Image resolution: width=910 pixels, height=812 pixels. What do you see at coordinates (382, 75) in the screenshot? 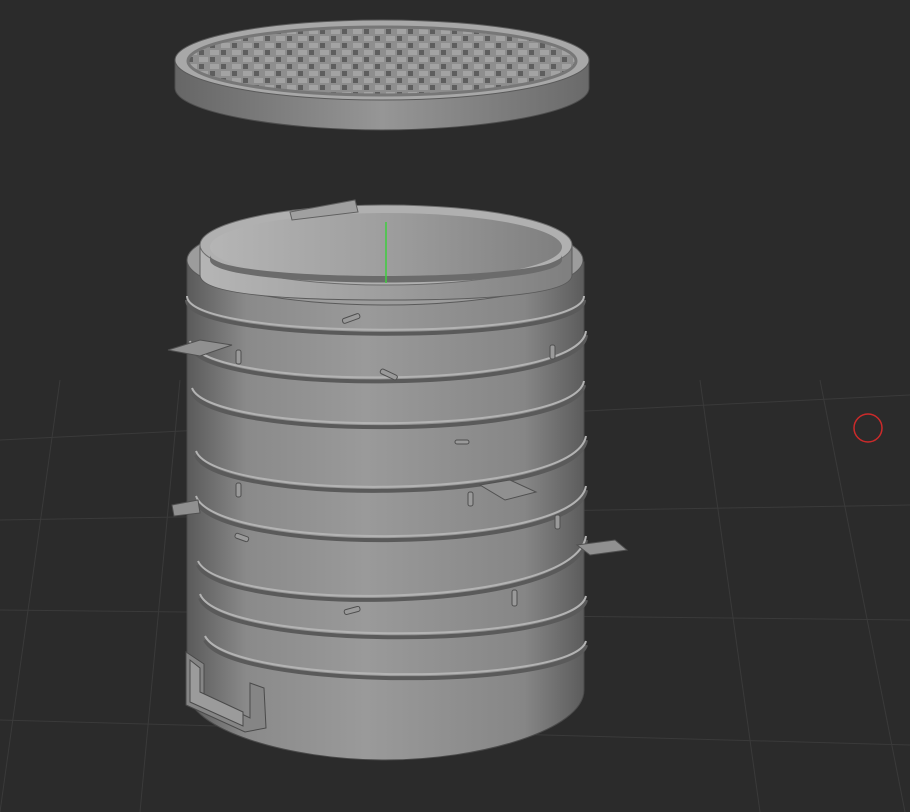
I see `steamer-lid` at bounding box center [382, 75].